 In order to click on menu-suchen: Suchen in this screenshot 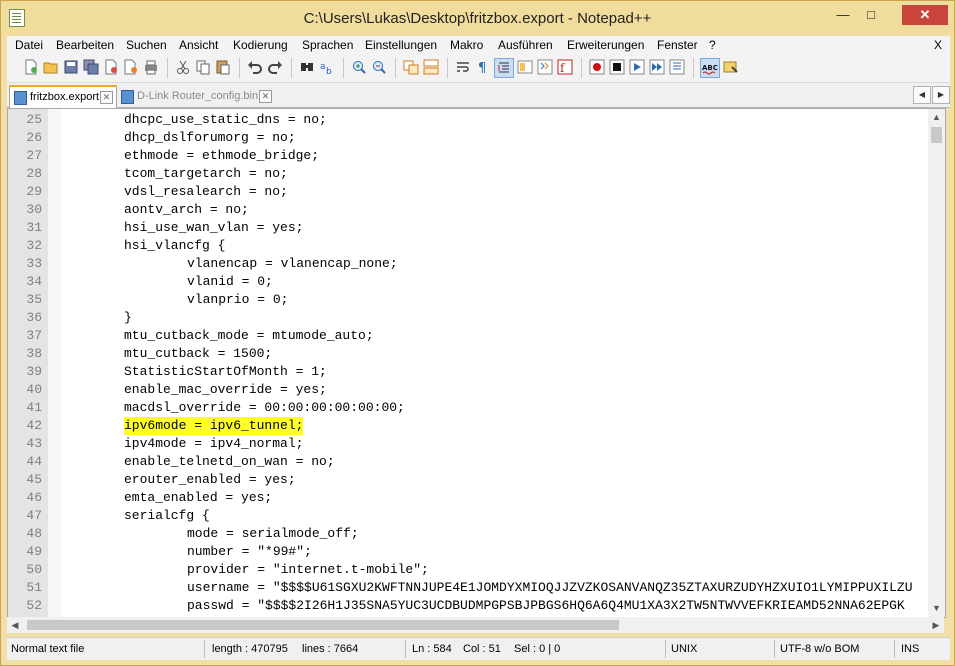, I will do `click(146, 45)`.